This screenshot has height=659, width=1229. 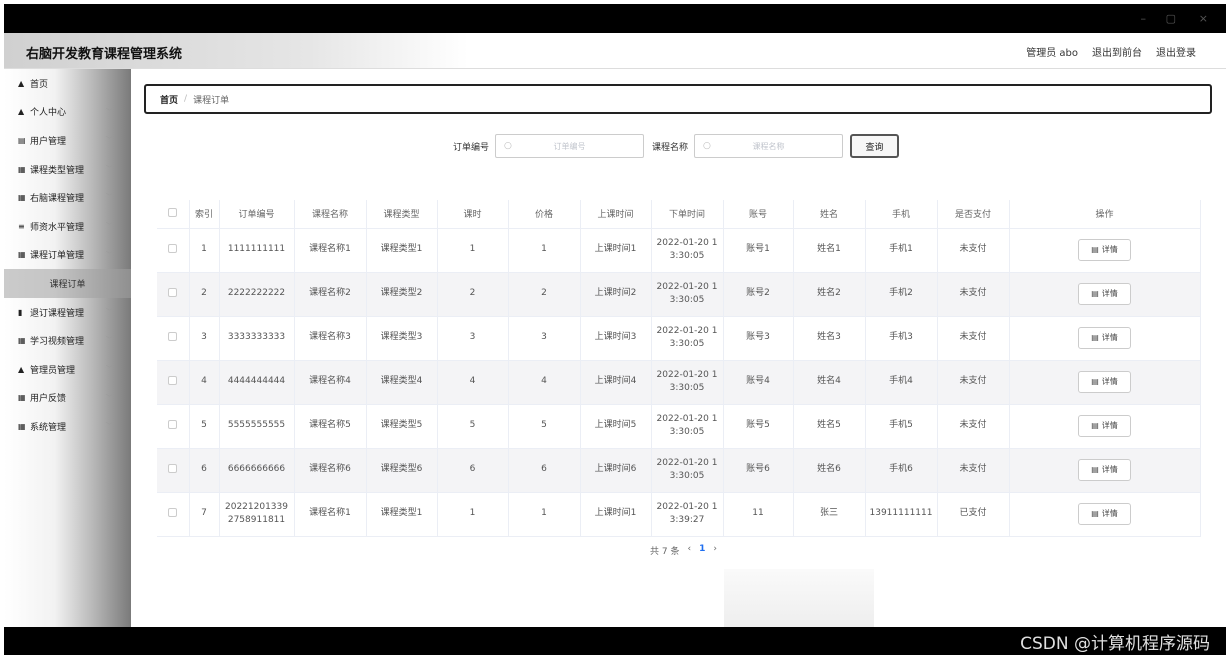 I want to click on next-page-icon: ›, so click(x=715, y=550).